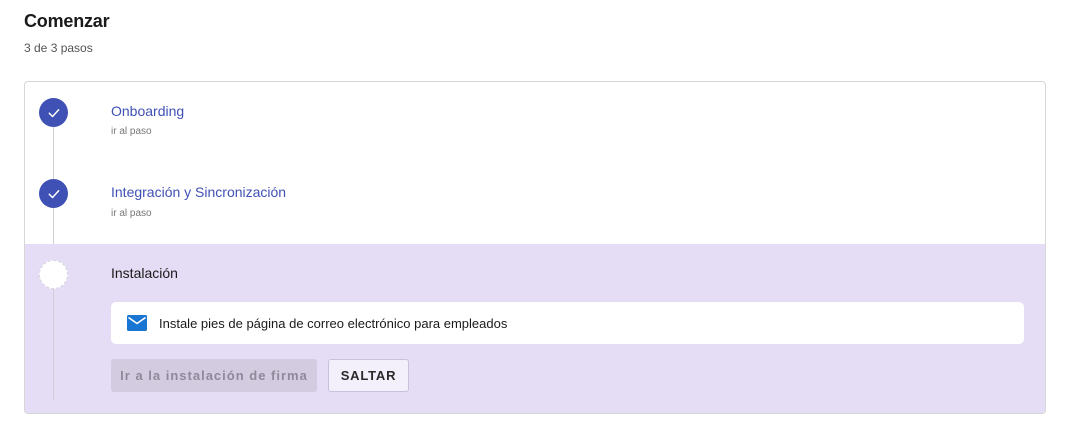 Image resolution: width=1067 pixels, height=438 pixels. Describe the element at coordinates (58, 48) in the screenshot. I see `steps-progress: 3 de 3 pasos` at that location.